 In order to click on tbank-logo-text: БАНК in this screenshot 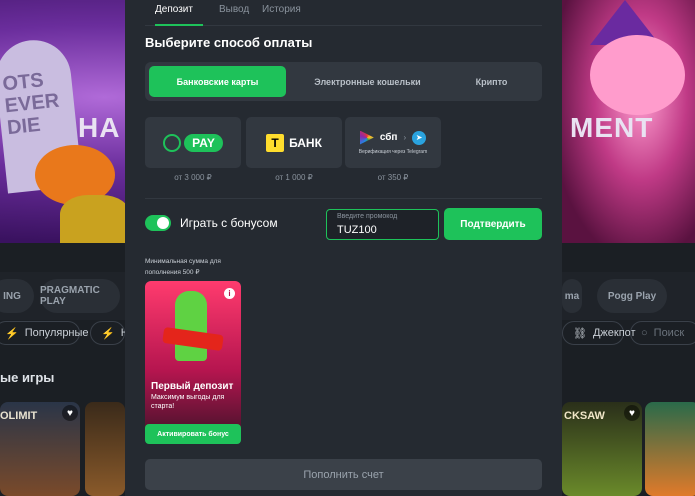, I will do `click(305, 142)`.